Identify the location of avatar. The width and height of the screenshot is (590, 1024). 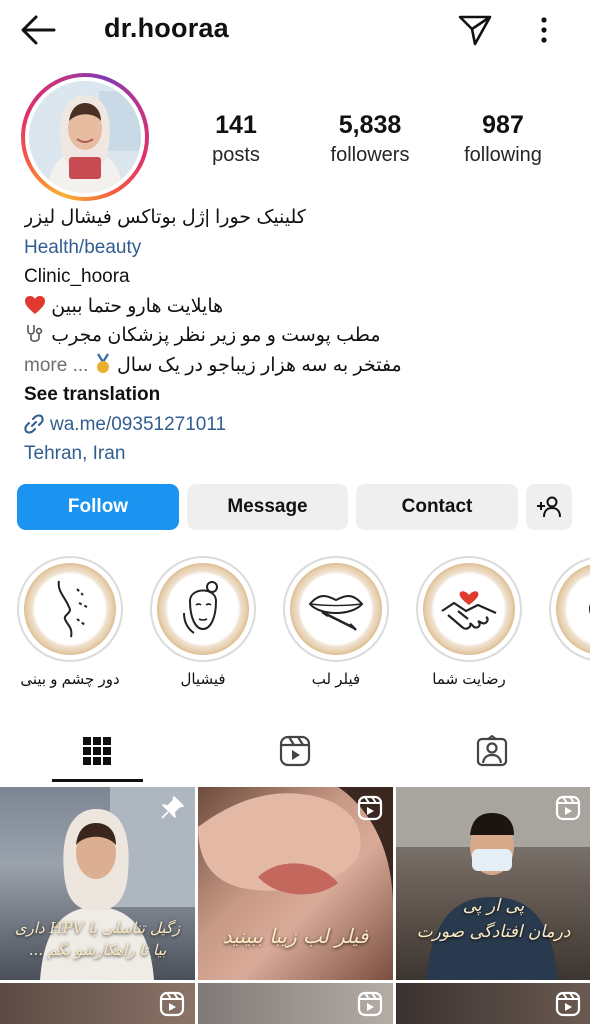
(85, 137).